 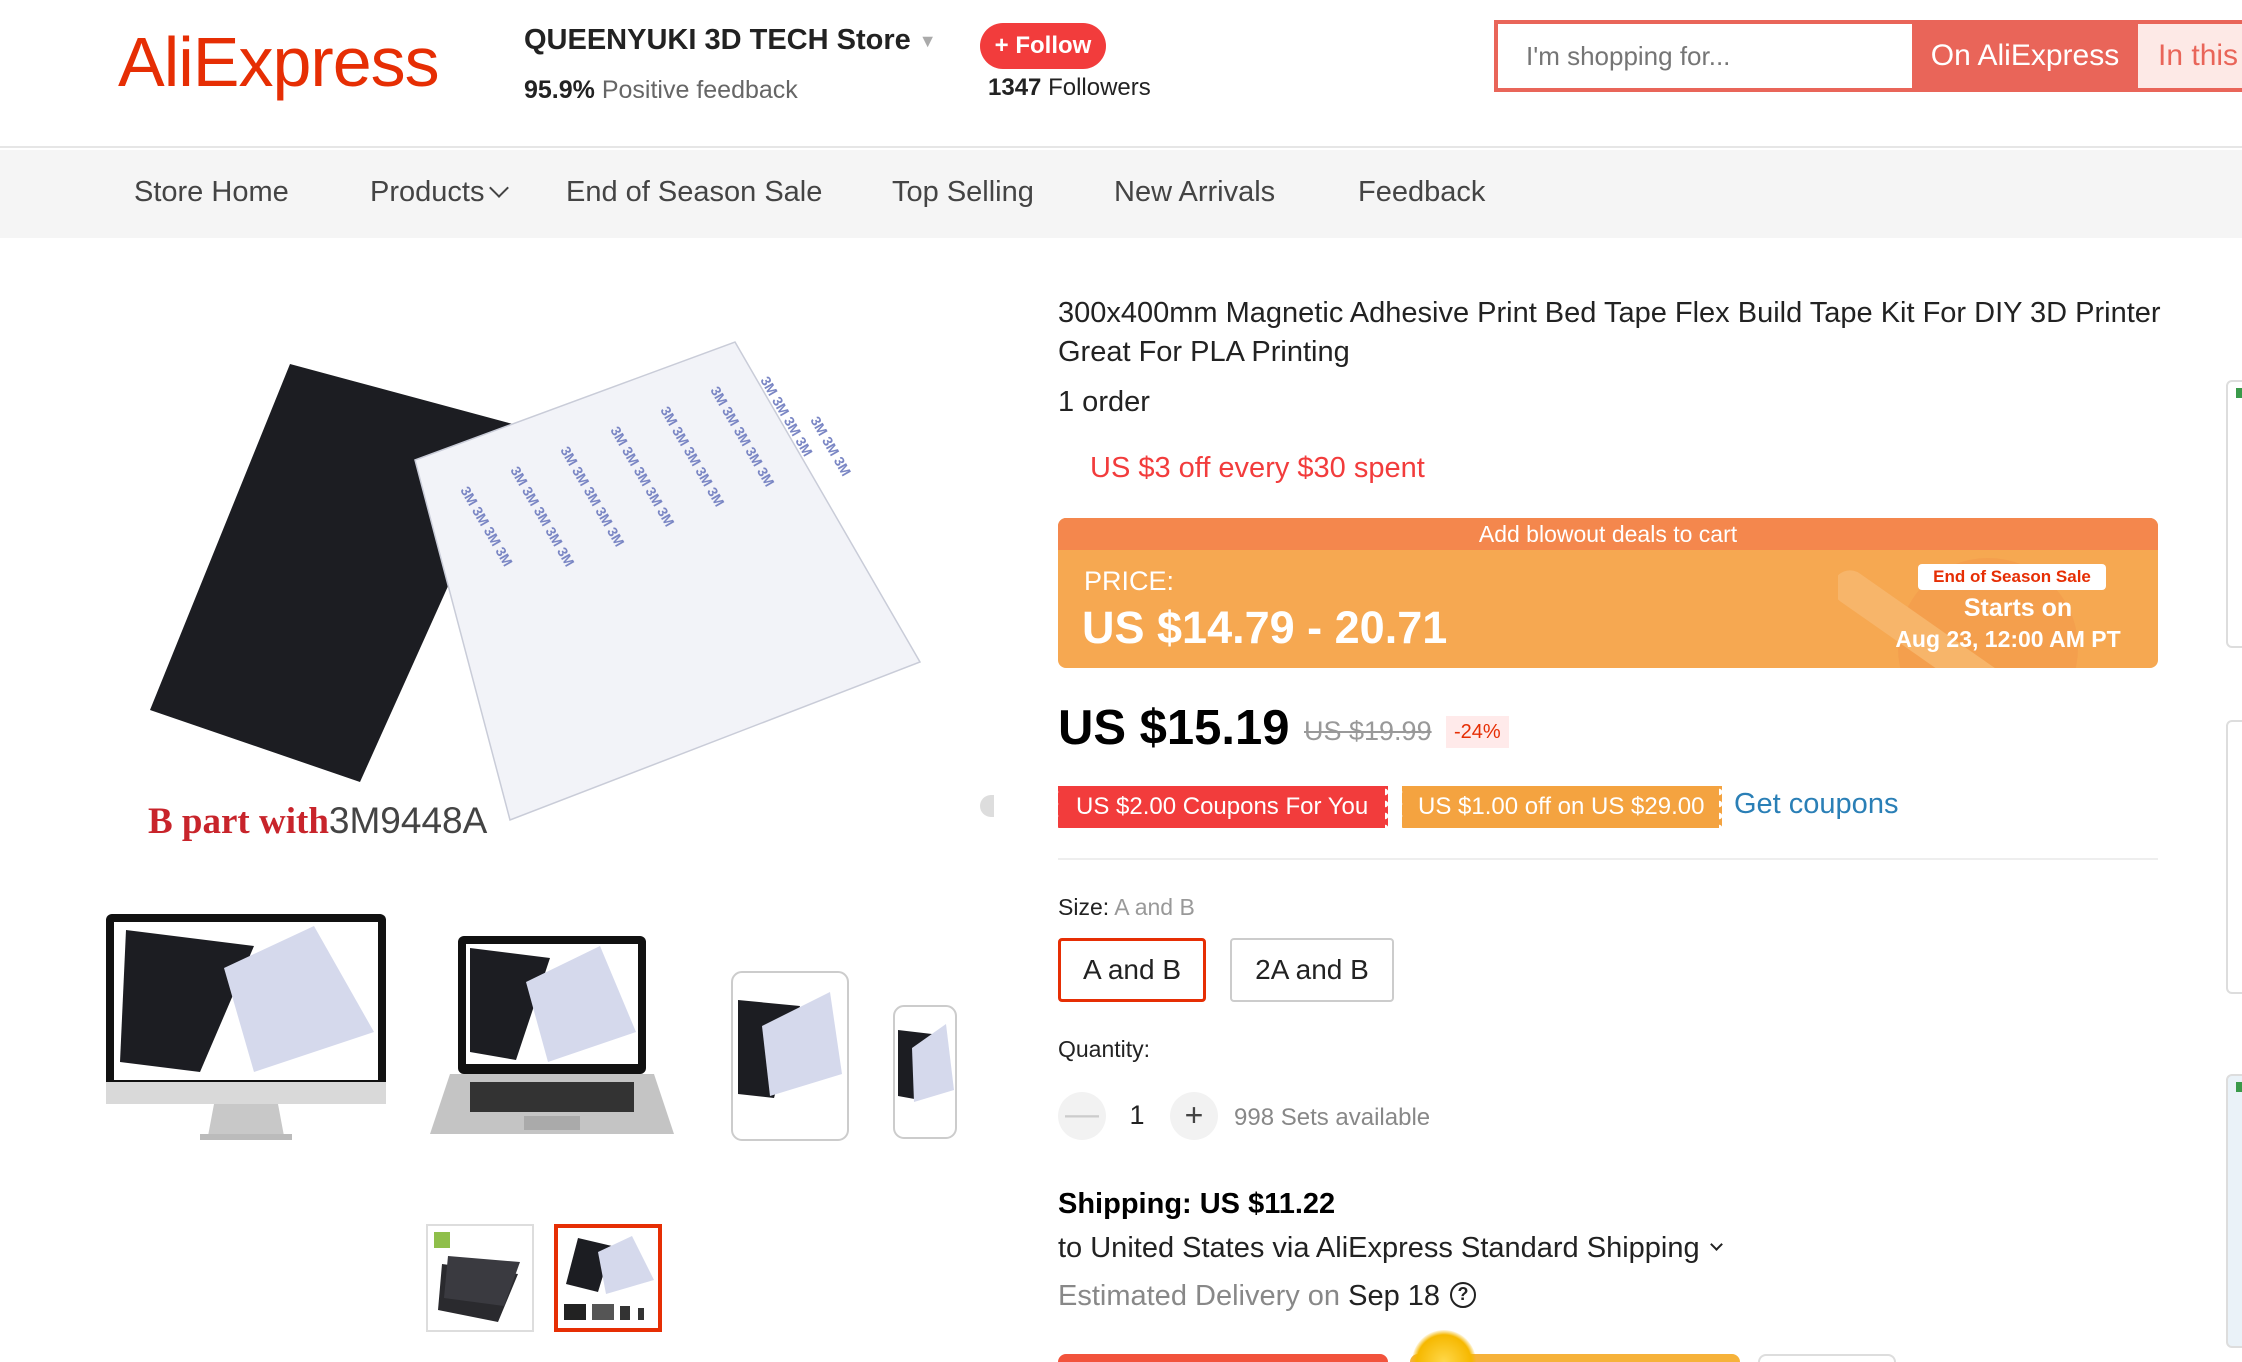 I want to click on search-input, so click(x=1706, y=56).